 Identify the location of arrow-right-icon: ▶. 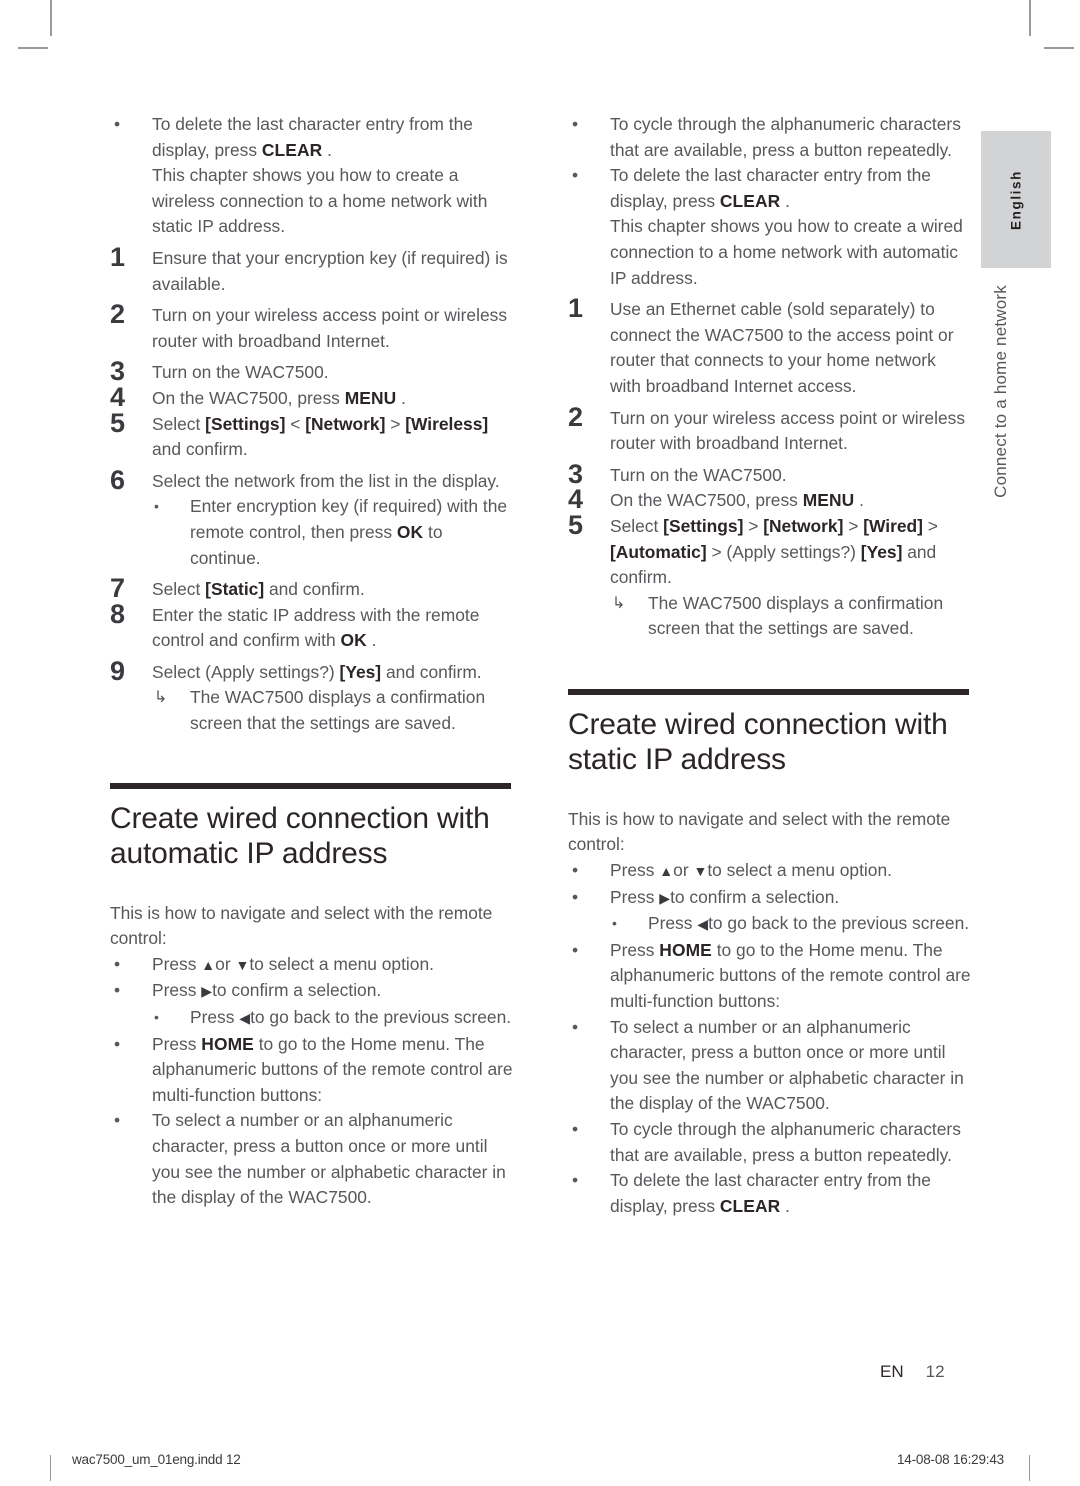
(207, 991).